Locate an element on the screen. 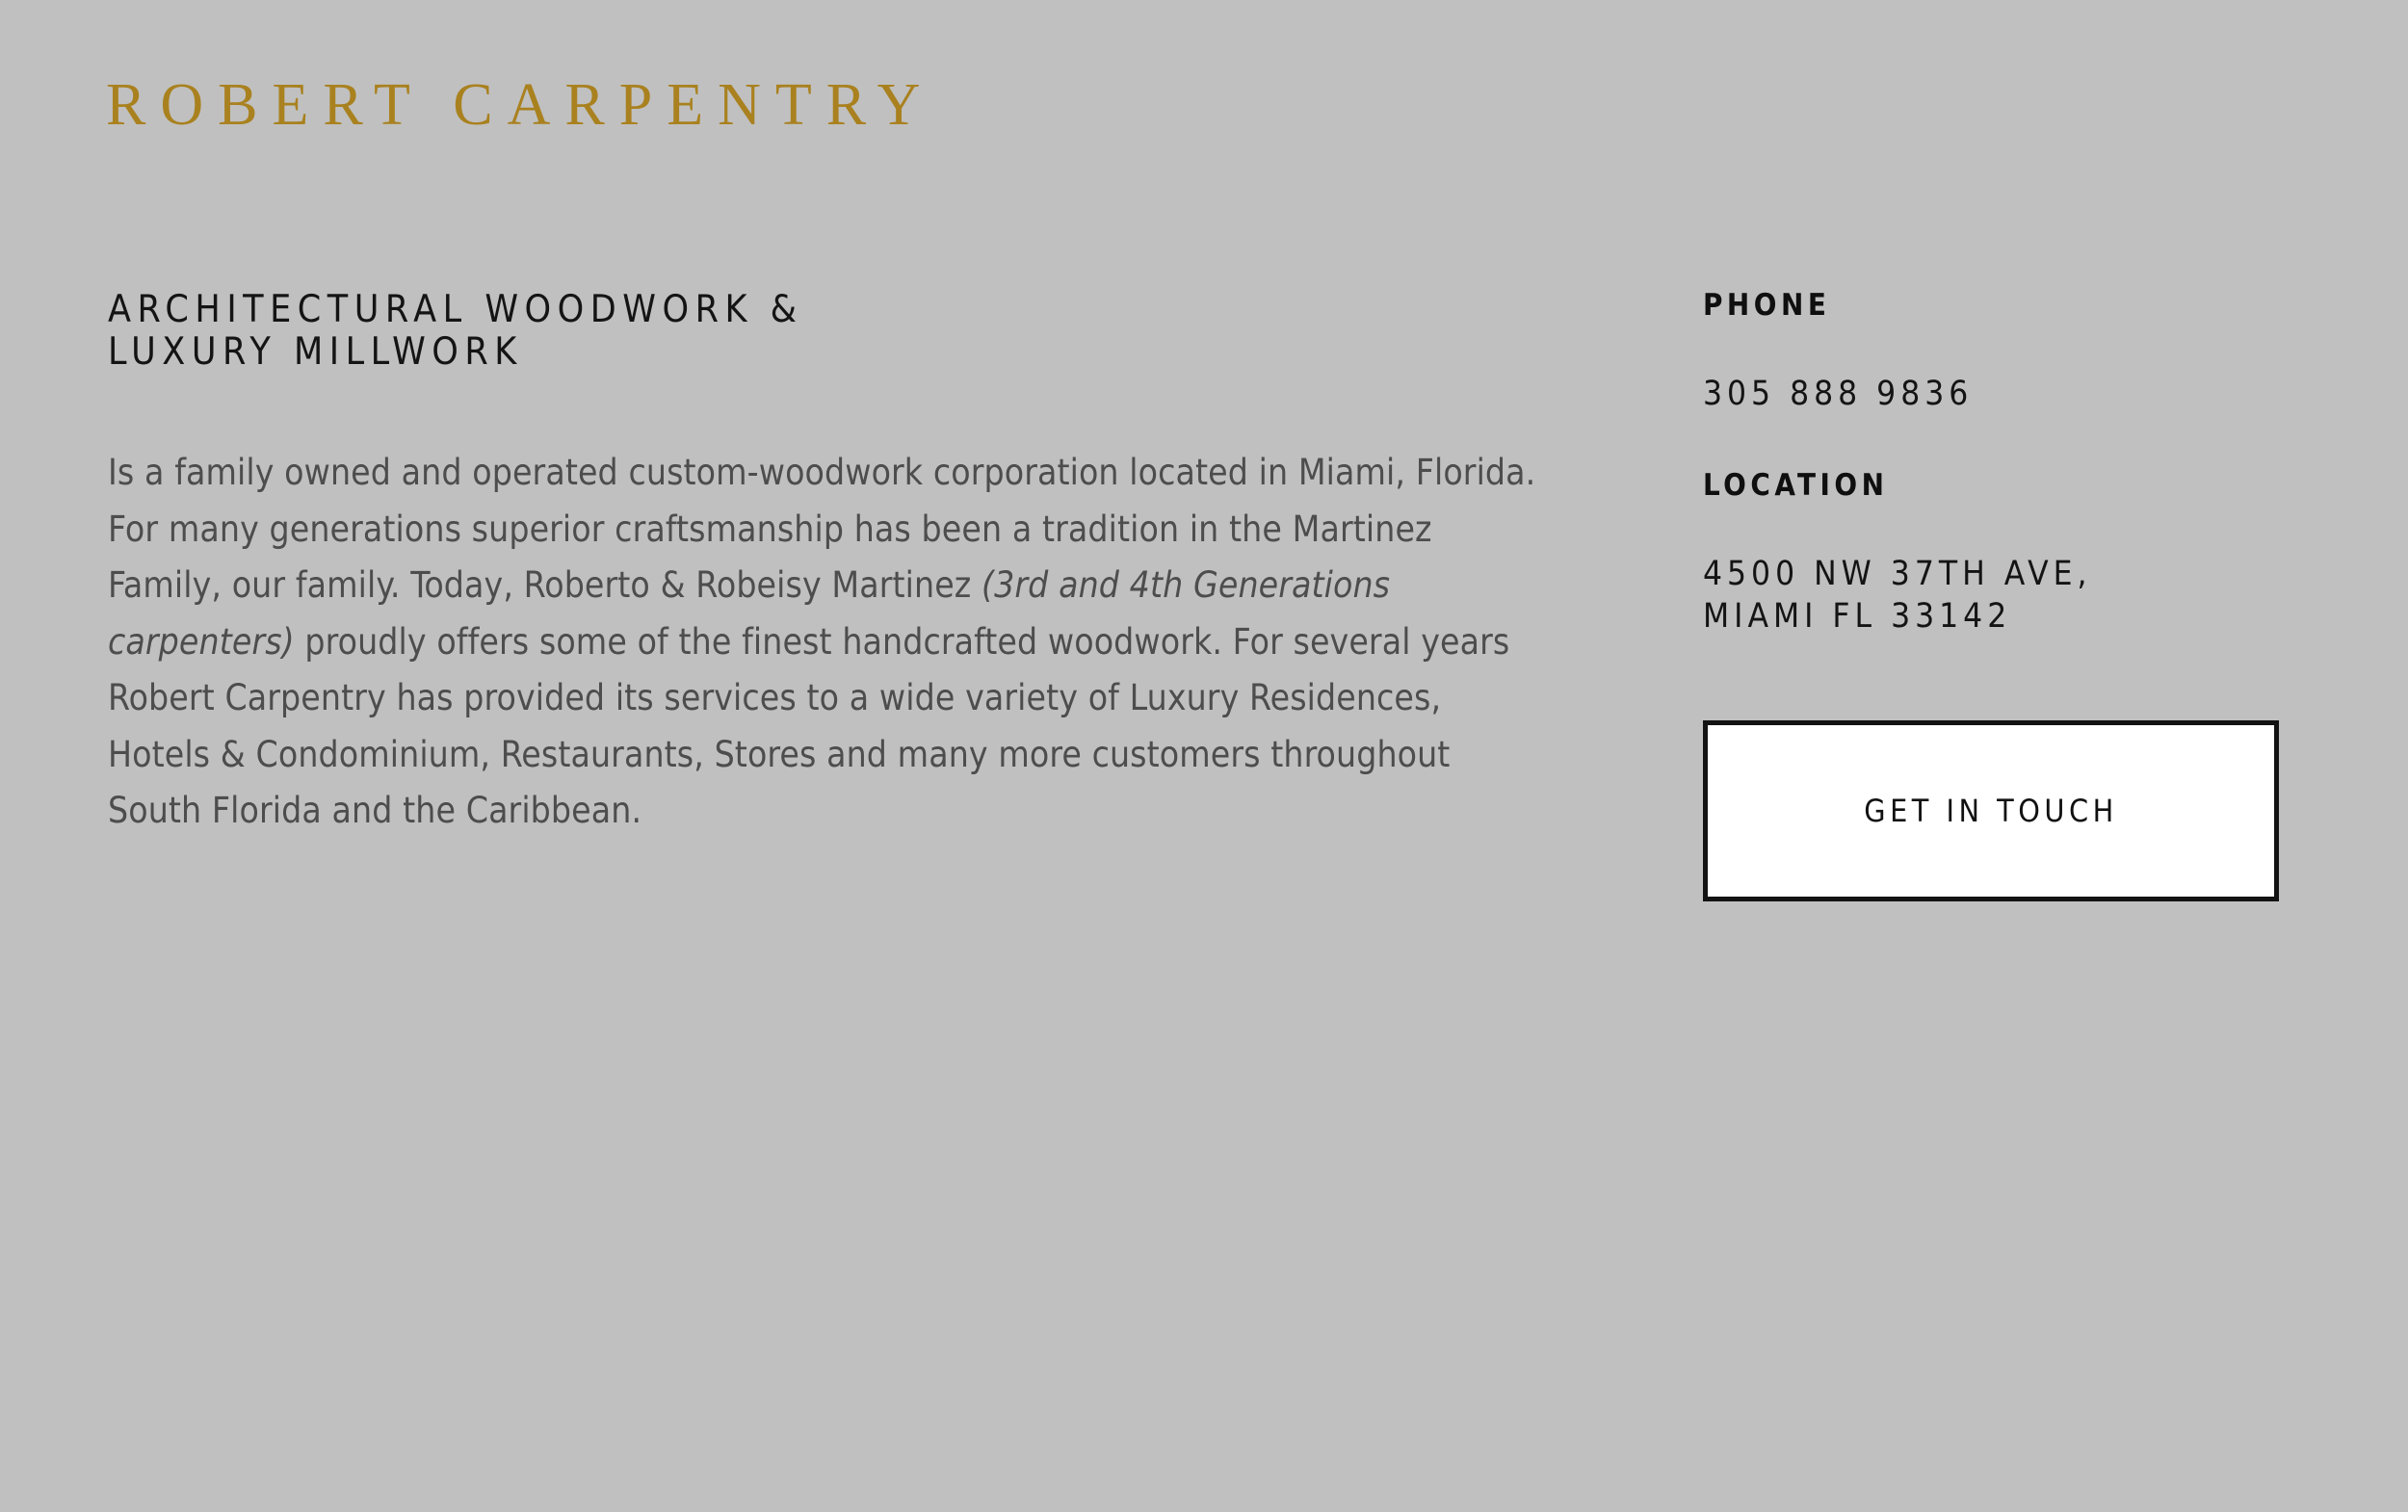 Image resolution: width=2408 pixels, height=1512 pixels. phone-number: 305 888 9836 is located at coordinates (2011, 395).